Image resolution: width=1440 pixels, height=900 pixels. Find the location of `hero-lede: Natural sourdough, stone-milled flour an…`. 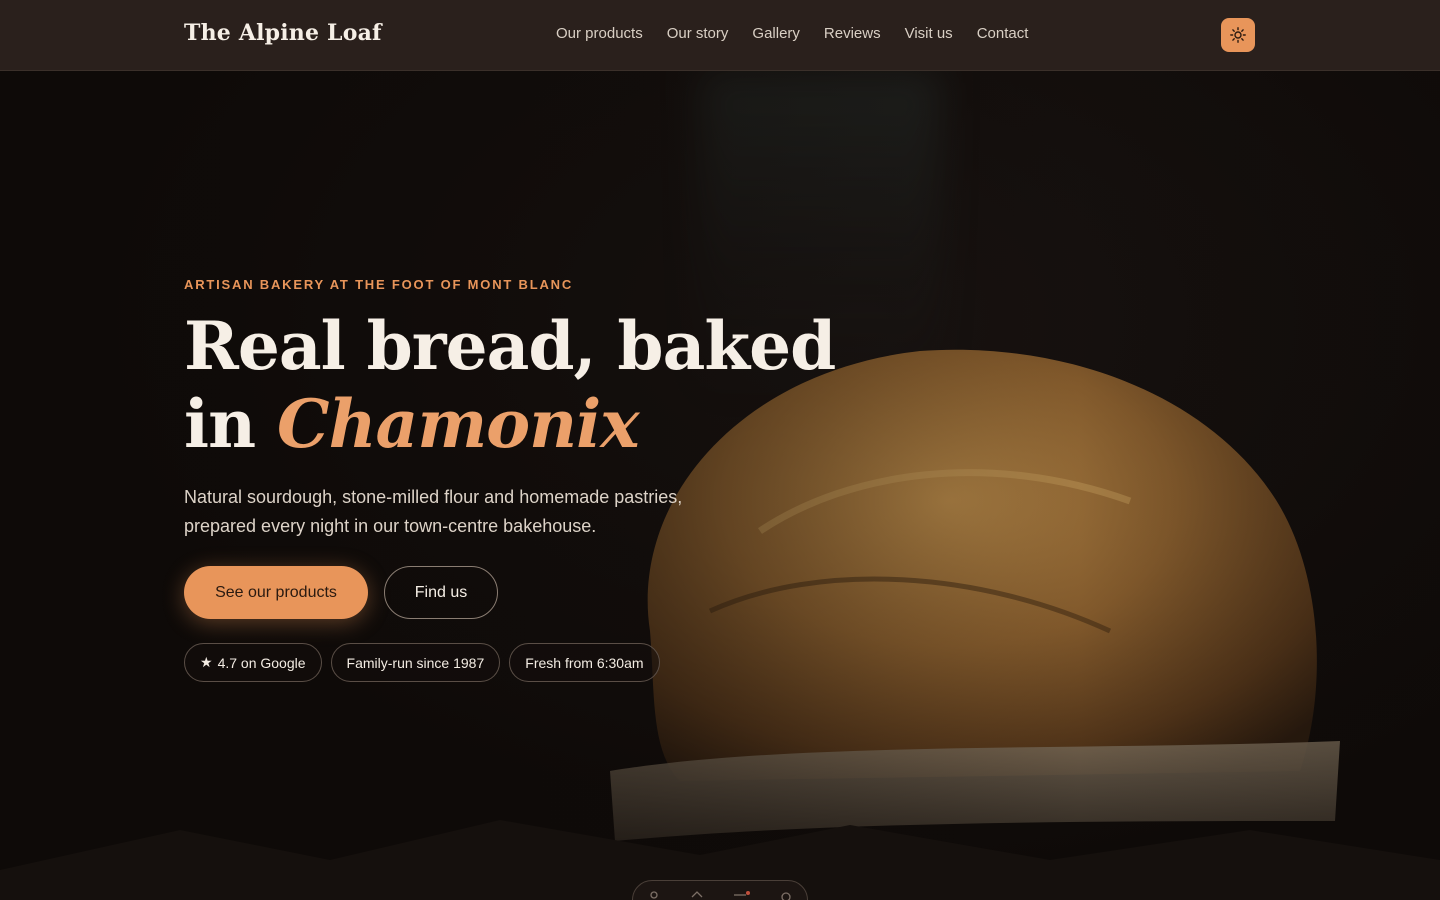

hero-lede: Natural sourdough, stone-milled flour an… is located at coordinates (433, 511).